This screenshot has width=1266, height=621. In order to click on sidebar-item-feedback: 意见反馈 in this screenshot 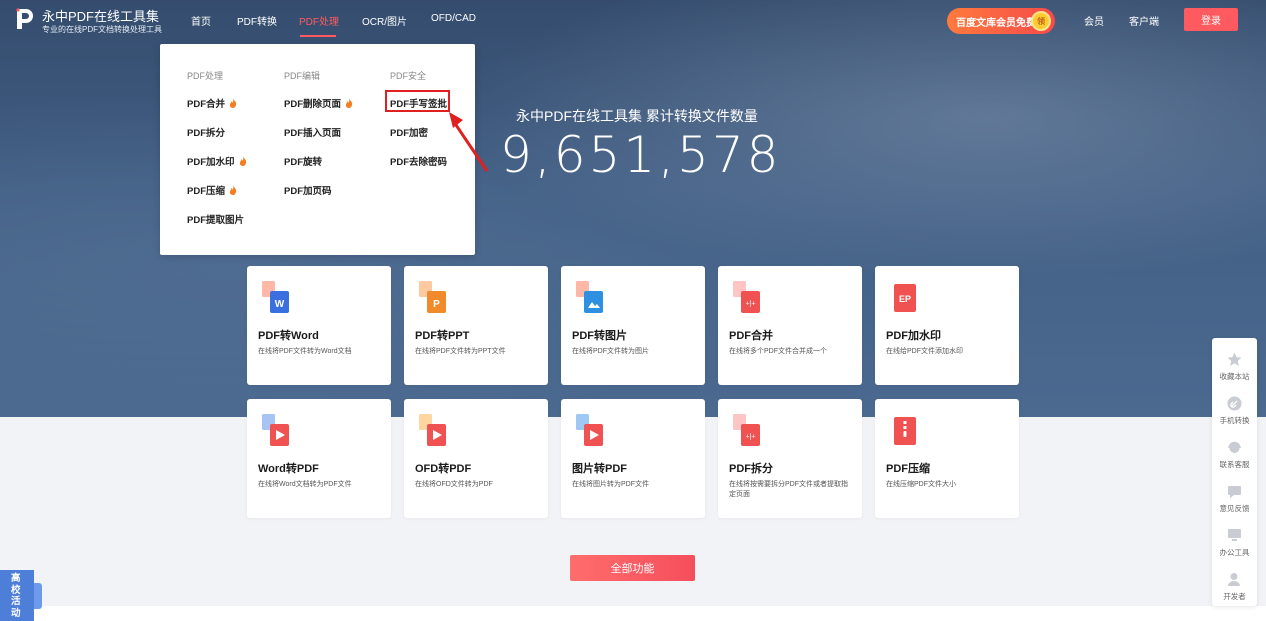, I will do `click(1234, 498)`.